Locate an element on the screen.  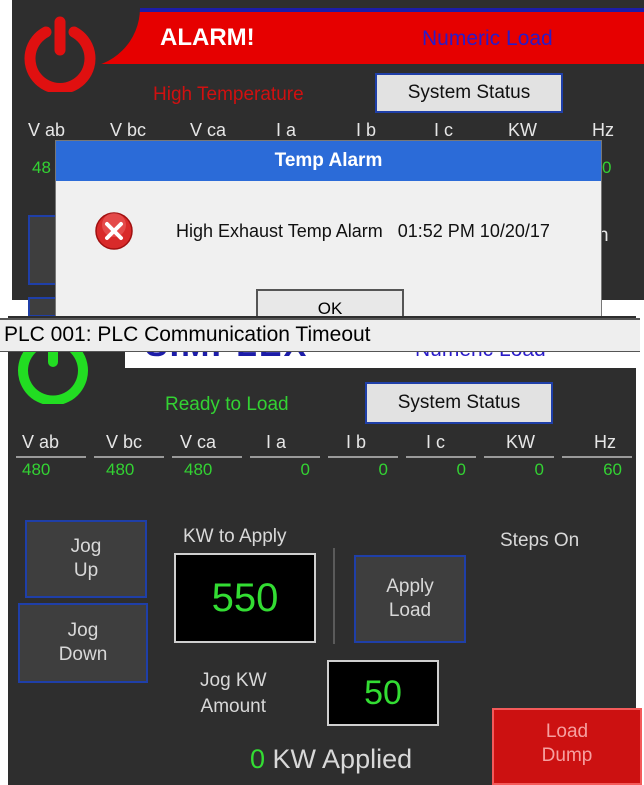
value-vab: 480 is located at coordinates (36, 469).